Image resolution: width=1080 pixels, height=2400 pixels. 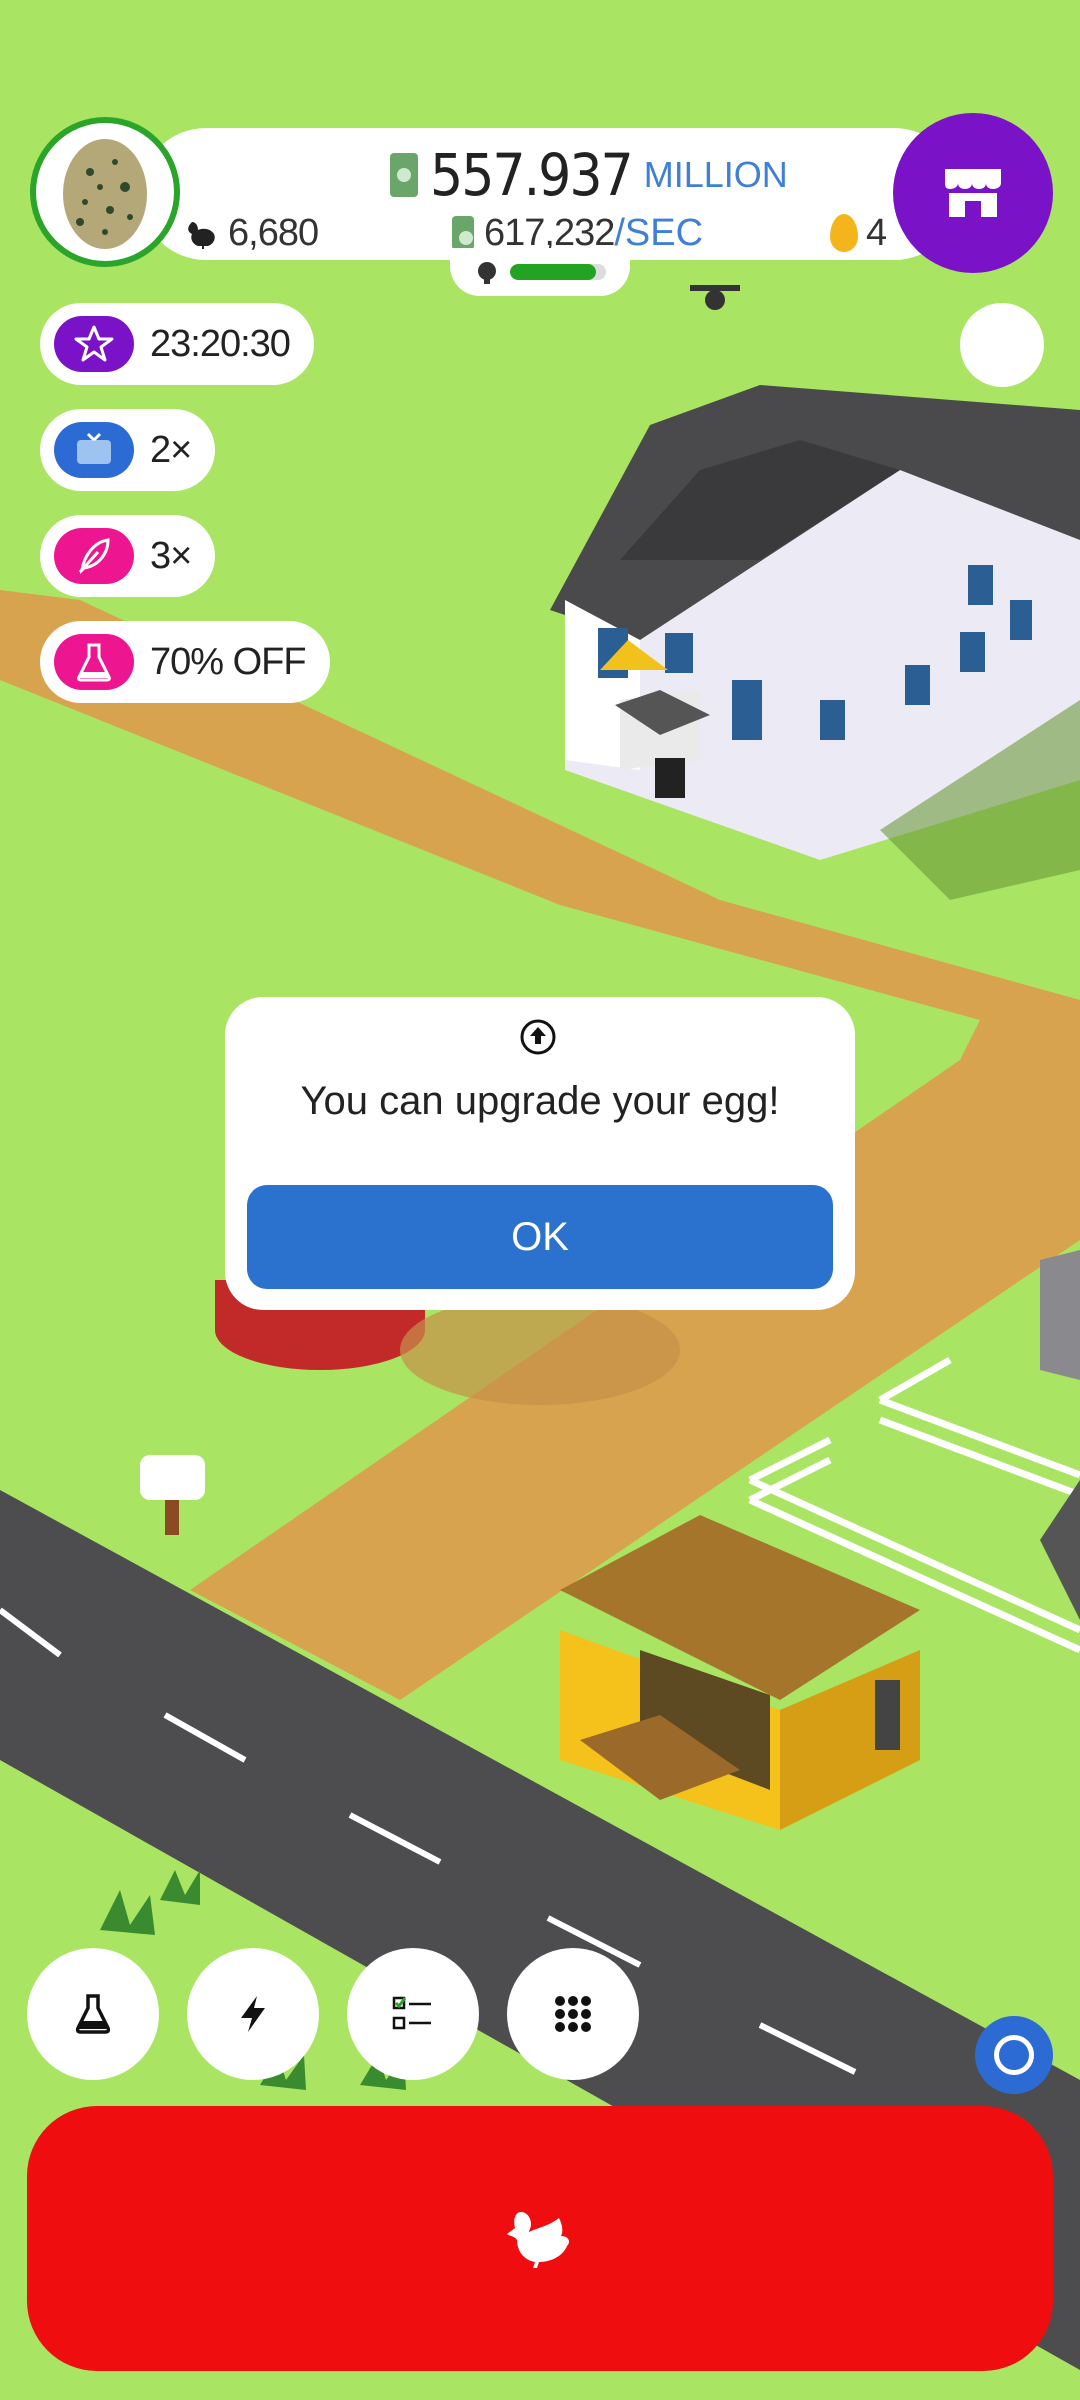 I want to click on money-display: 557.937 MILLION, so click(x=589, y=175).